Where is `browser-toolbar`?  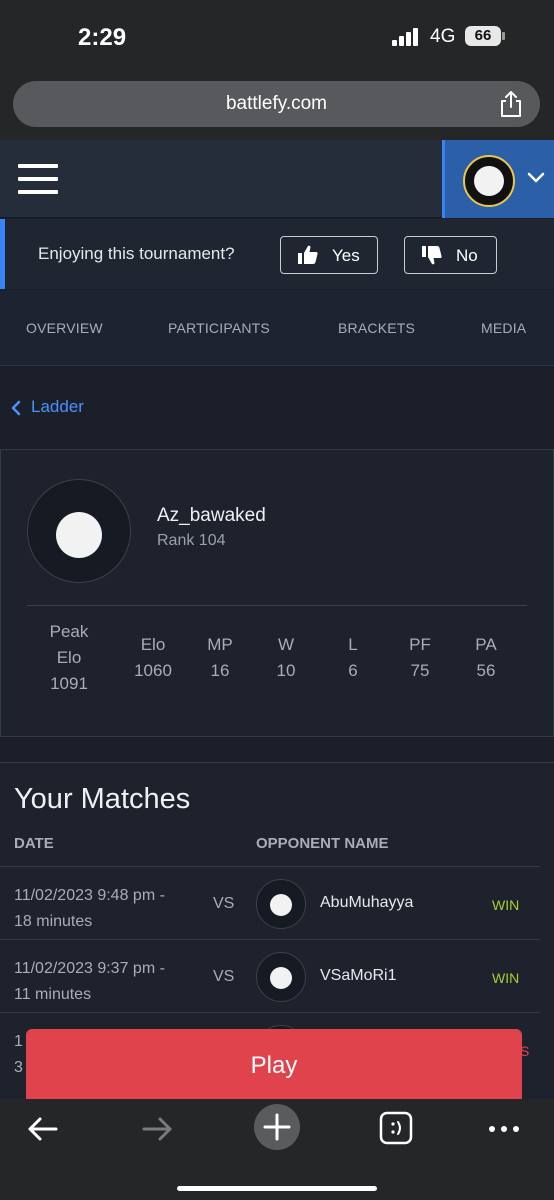 browser-toolbar is located at coordinates (277, 1149).